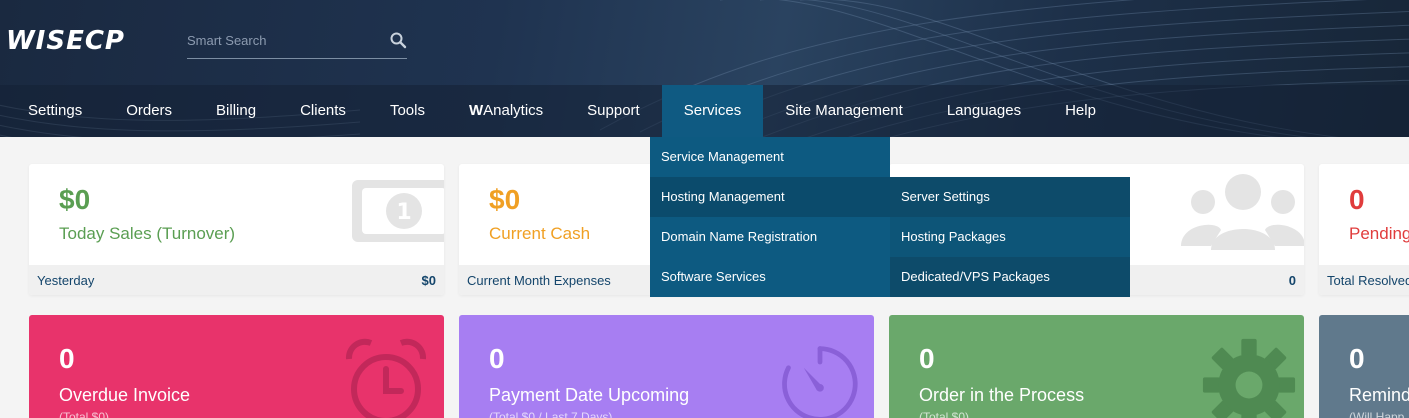 This screenshot has width=1409, height=418. Describe the element at coordinates (52, 111) in the screenshot. I see `nav-settings: Settings` at that location.